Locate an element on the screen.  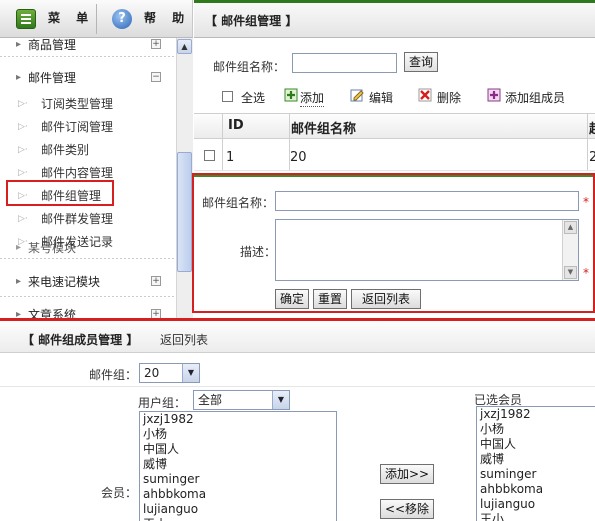
sidebar-group-call-notes: ▸ 来电速记模块 + is located at coordinates (88, 282).